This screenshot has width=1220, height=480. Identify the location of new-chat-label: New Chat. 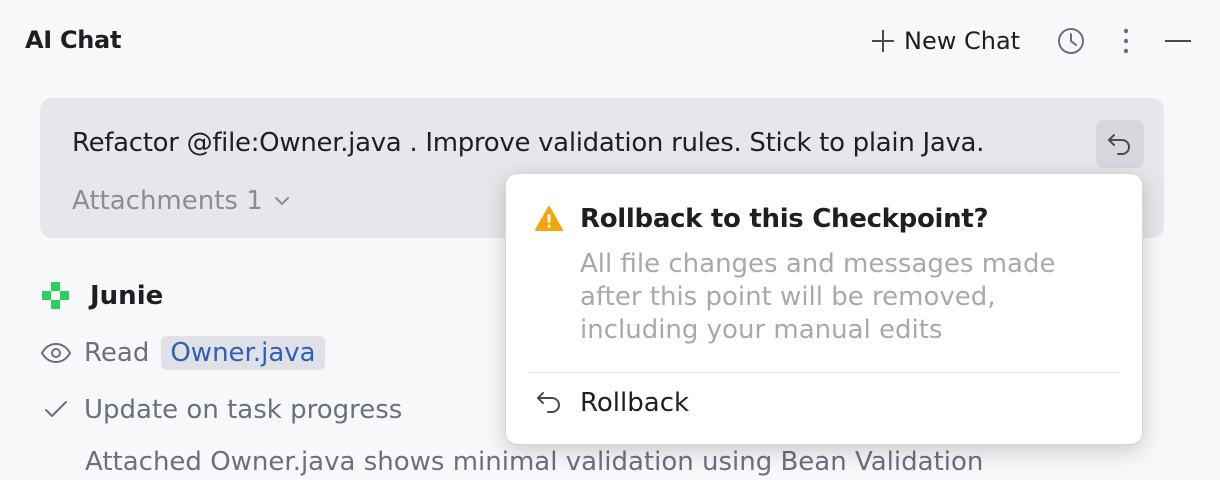
(962, 41).